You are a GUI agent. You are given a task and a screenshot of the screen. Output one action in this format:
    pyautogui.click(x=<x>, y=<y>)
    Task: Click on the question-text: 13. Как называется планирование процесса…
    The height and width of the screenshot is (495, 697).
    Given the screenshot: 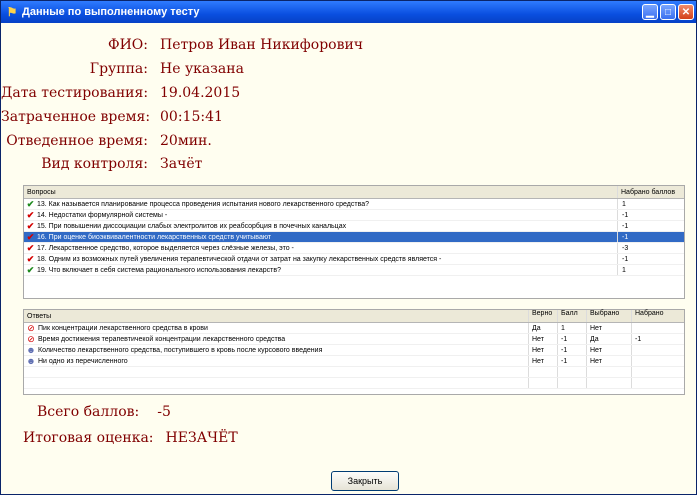 What is the action you would take?
    pyautogui.click(x=203, y=204)
    